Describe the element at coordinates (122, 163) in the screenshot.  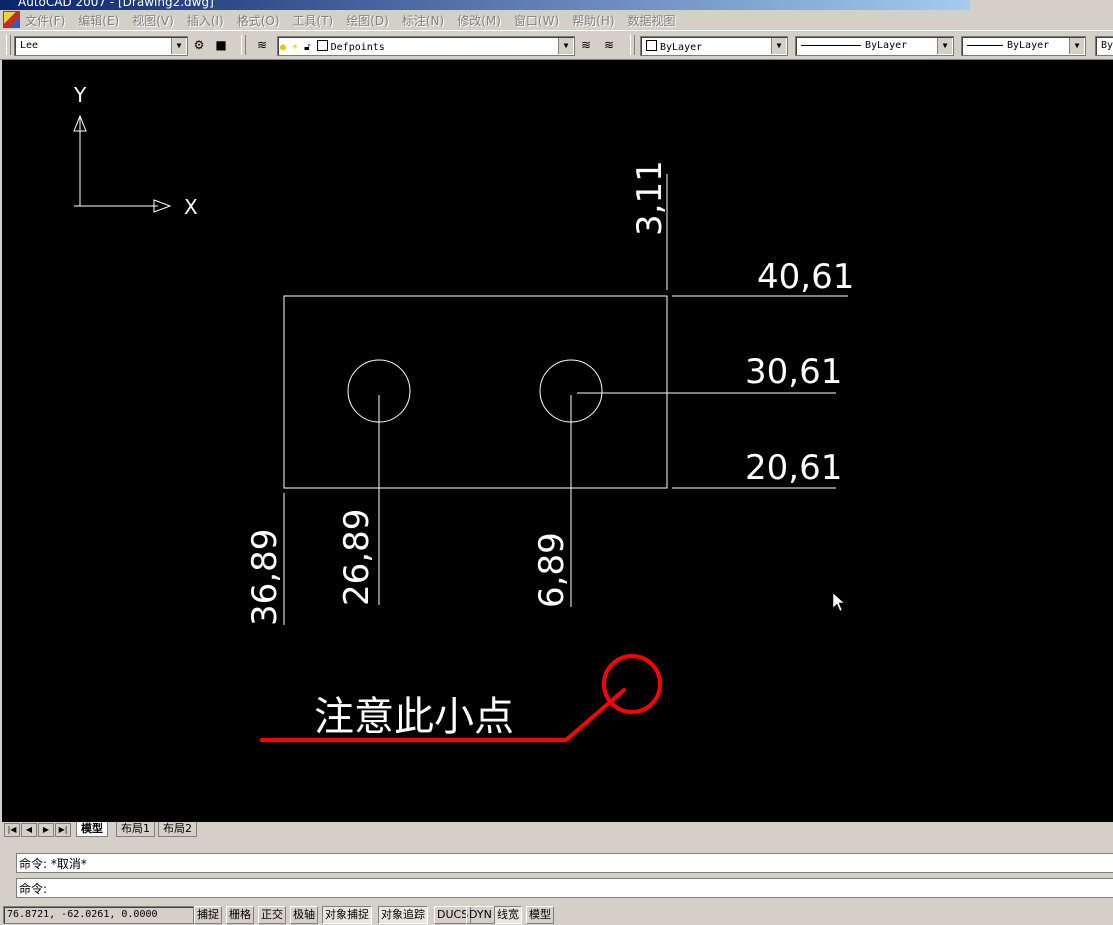
I see `ucs-icon` at that location.